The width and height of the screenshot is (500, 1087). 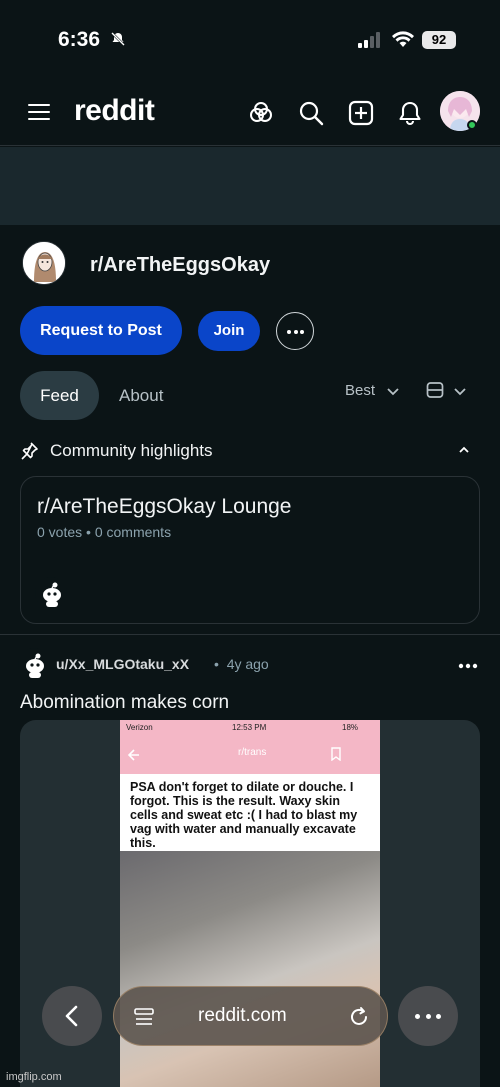 I want to click on sort-dropdown: Best, so click(x=360, y=390).